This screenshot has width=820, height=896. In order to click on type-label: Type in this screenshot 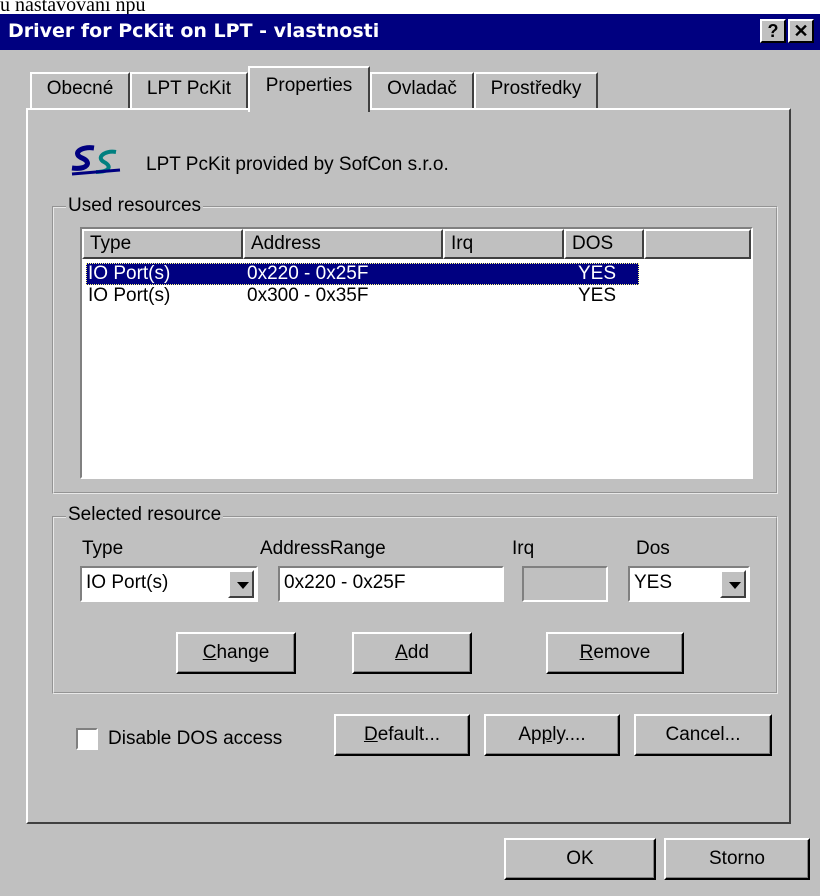, I will do `click(103, 548)`.